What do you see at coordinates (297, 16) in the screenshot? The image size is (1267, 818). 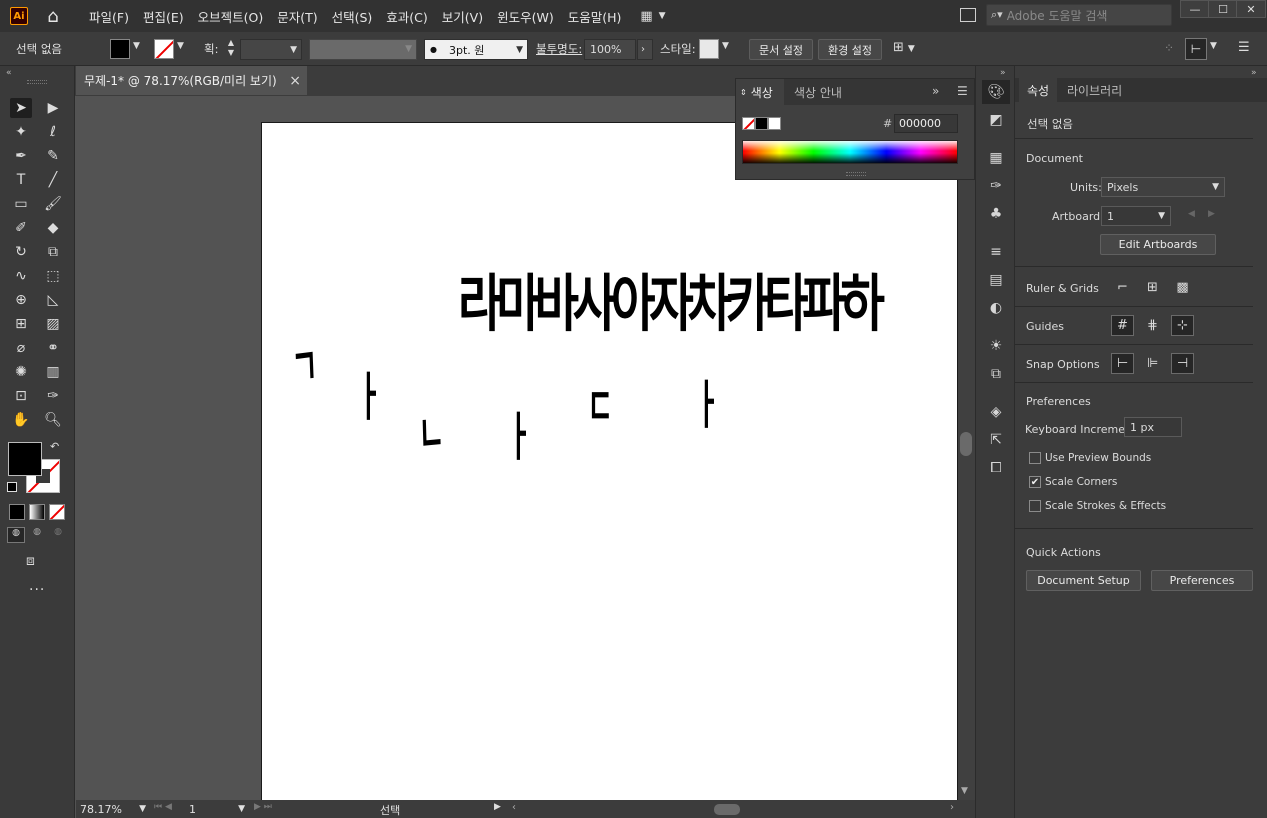 I see `menu-type: 문자(T)` at bounding box center [297, 16].